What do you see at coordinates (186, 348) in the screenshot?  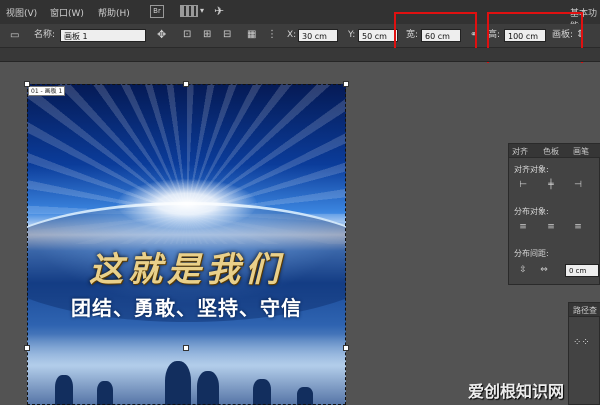 I see `resize-handle-center` at bounding box center [186, 348].